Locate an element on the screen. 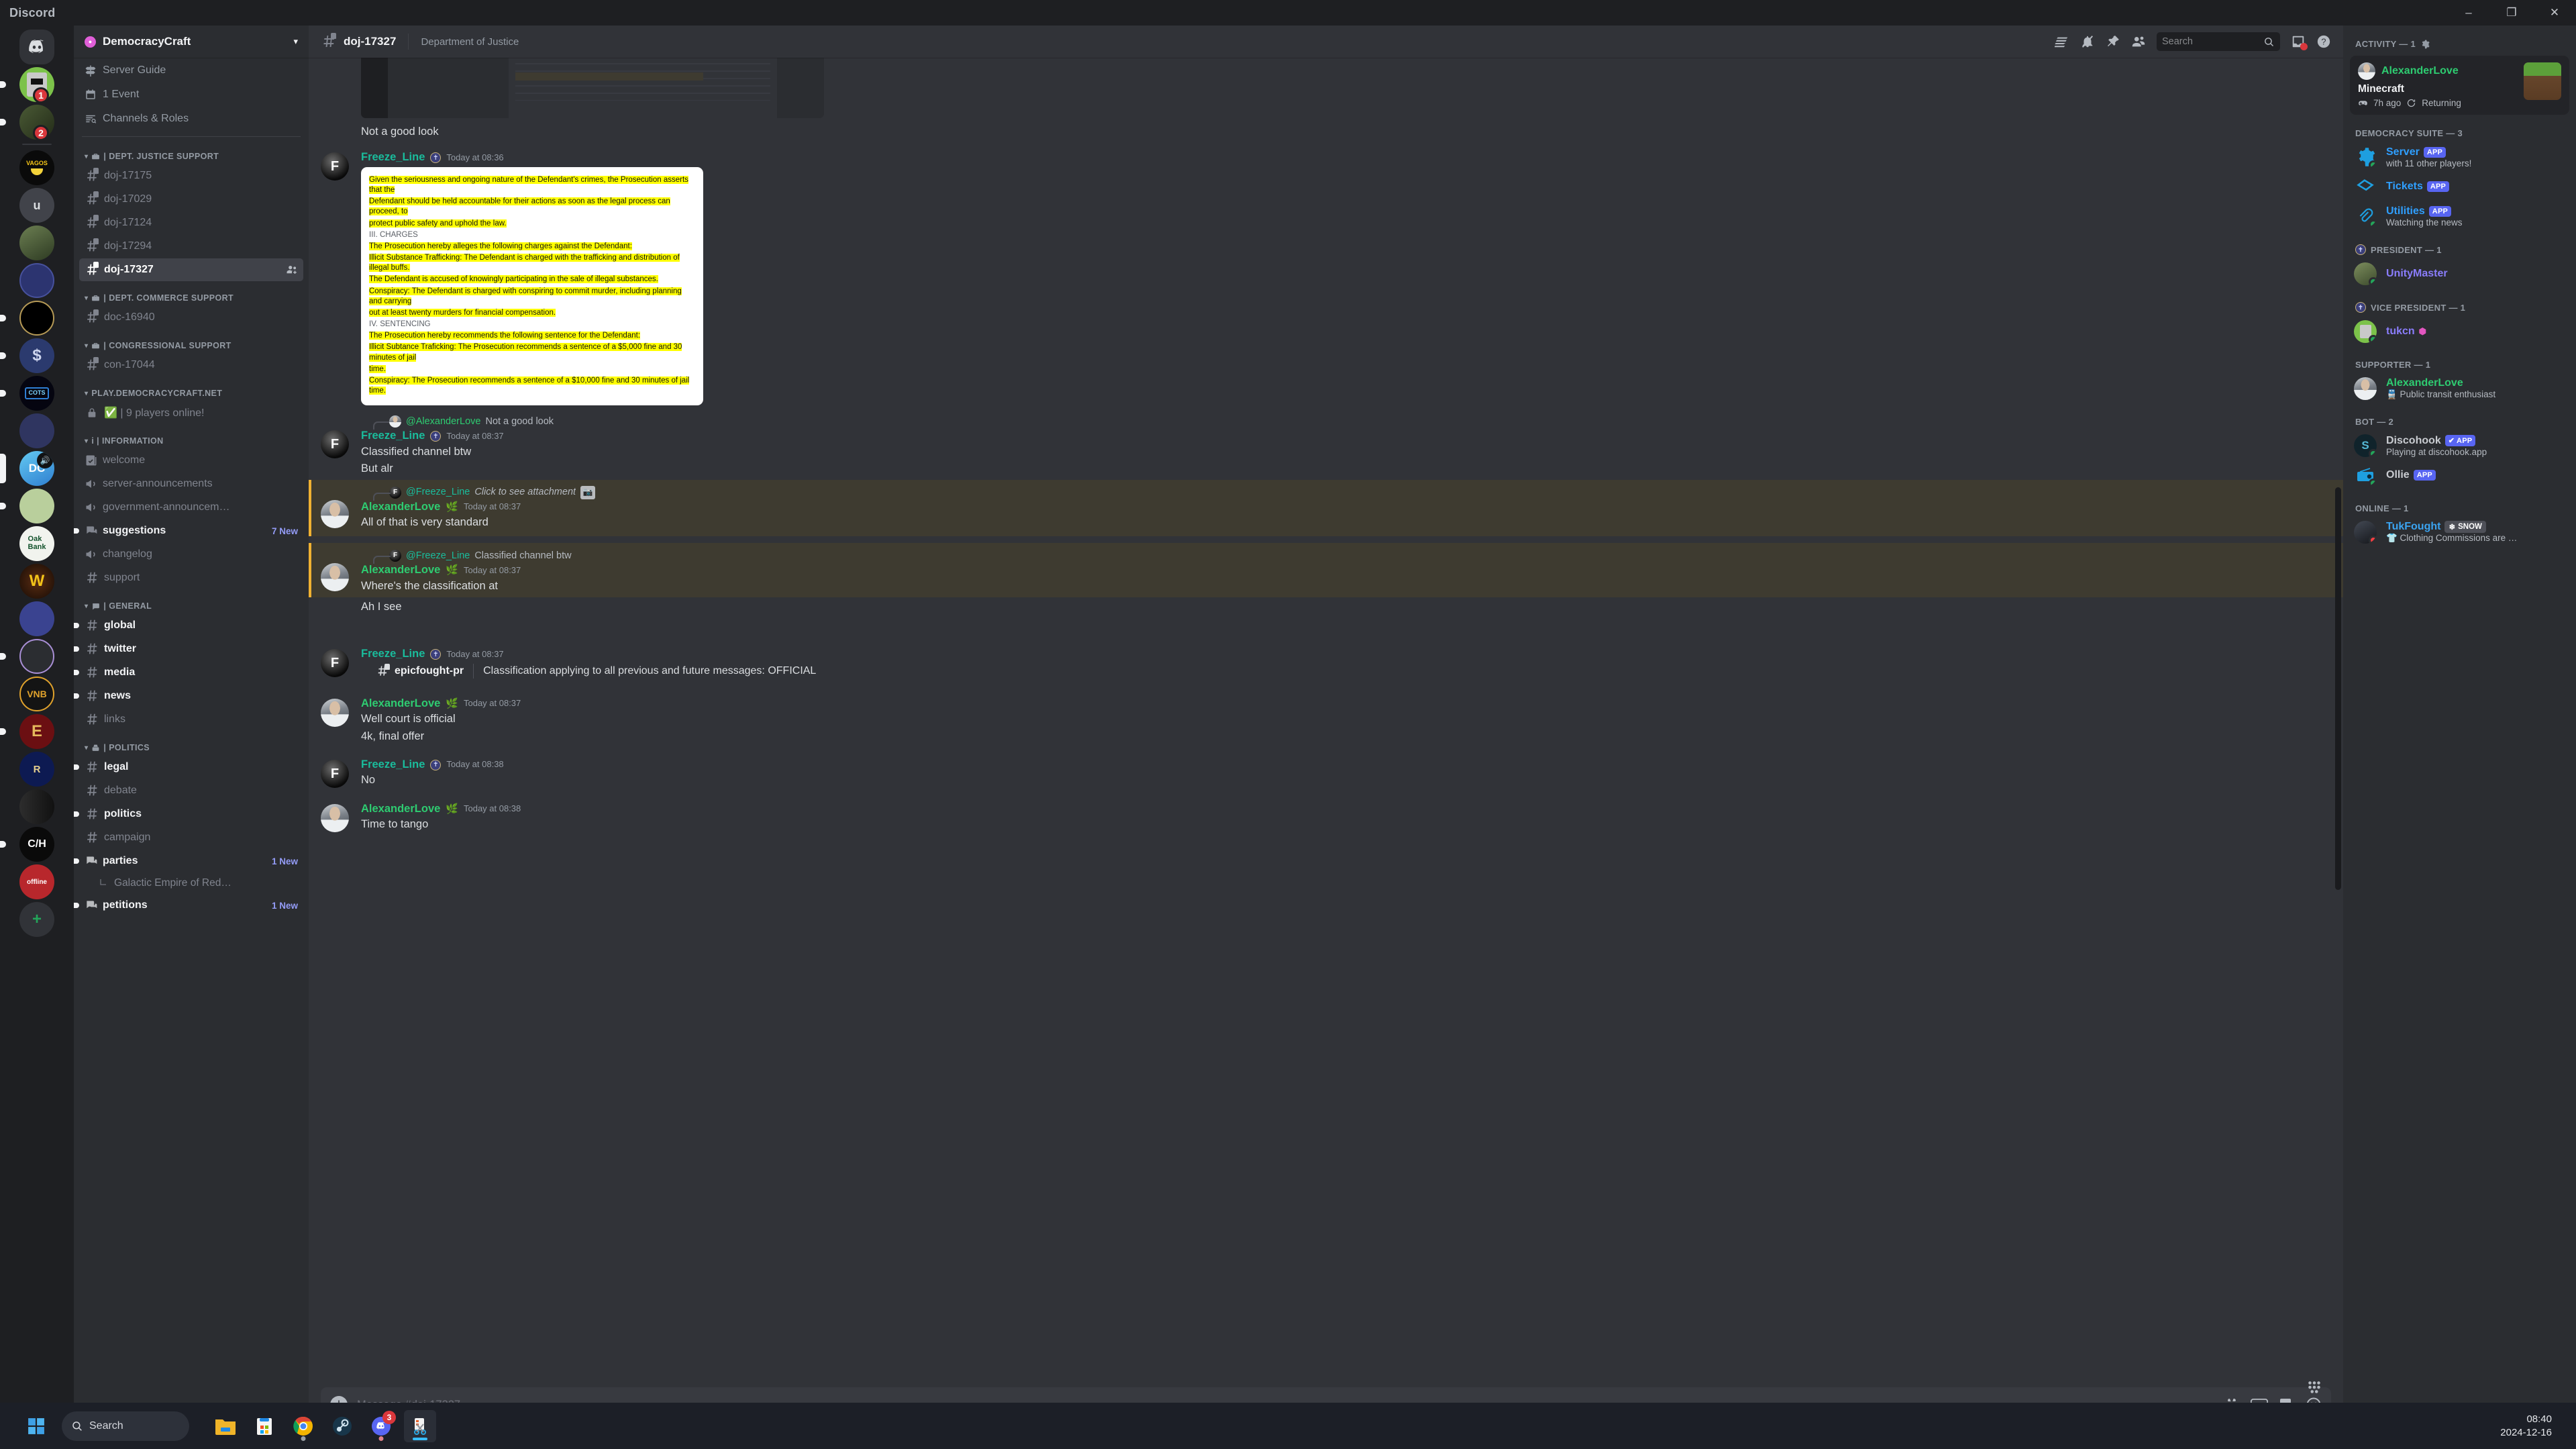 The width and height of the screenshot is (2576, 1449). server-icon-dragon is located at coordinates (37, 806).